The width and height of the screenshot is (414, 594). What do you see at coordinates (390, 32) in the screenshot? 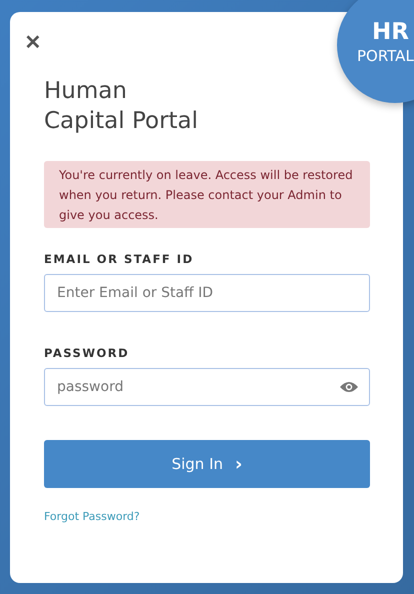
I see `badge-title: HR` at bounding box center [390, 32].